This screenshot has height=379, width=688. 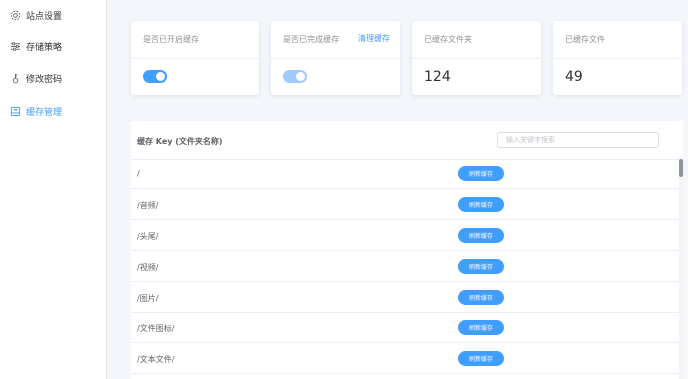 What do you see at coordinates (405, 174) in the screenshot?
I see `table-row: / 刷新缓存` at bounding box center [405, 174].